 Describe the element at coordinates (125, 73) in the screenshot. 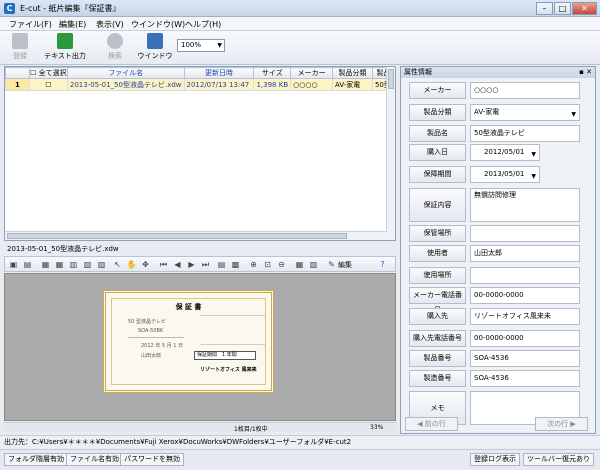

I see `col-filename: ファイル名` at that location.